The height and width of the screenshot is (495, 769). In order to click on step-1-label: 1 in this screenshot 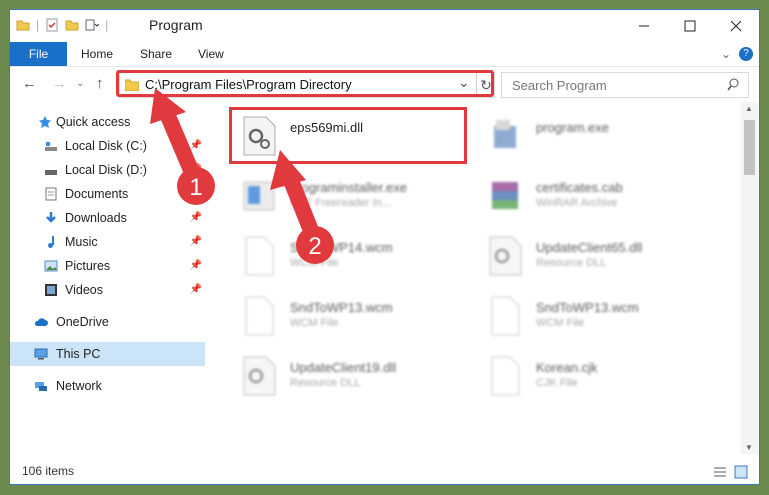, I will do `click(195, 187)`.